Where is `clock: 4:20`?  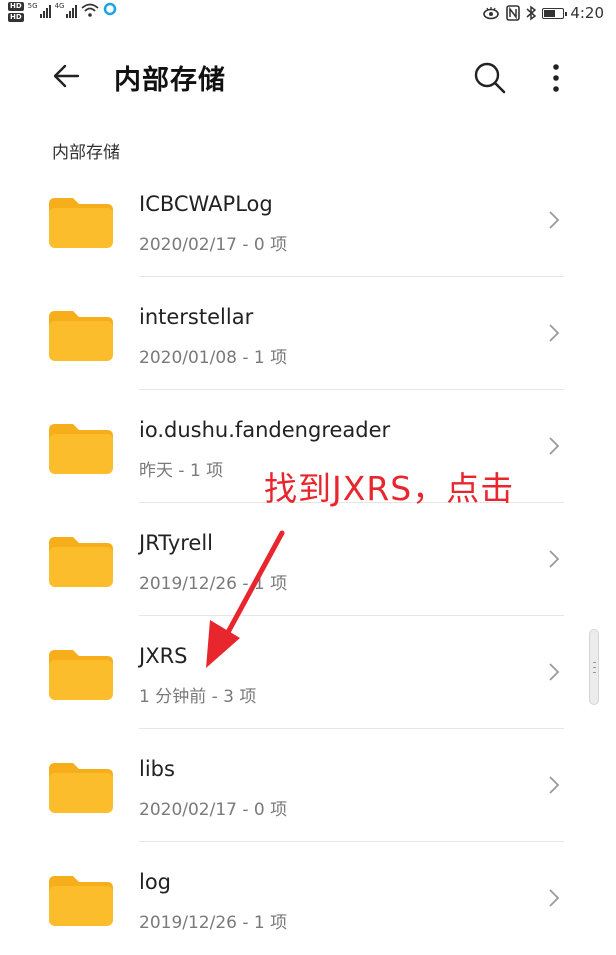
clock: 4:20 is located at coordinates (587, 13).